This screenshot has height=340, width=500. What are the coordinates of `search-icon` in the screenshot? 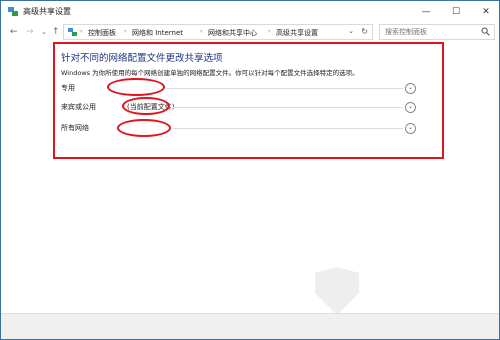 It's located at (485, 31).